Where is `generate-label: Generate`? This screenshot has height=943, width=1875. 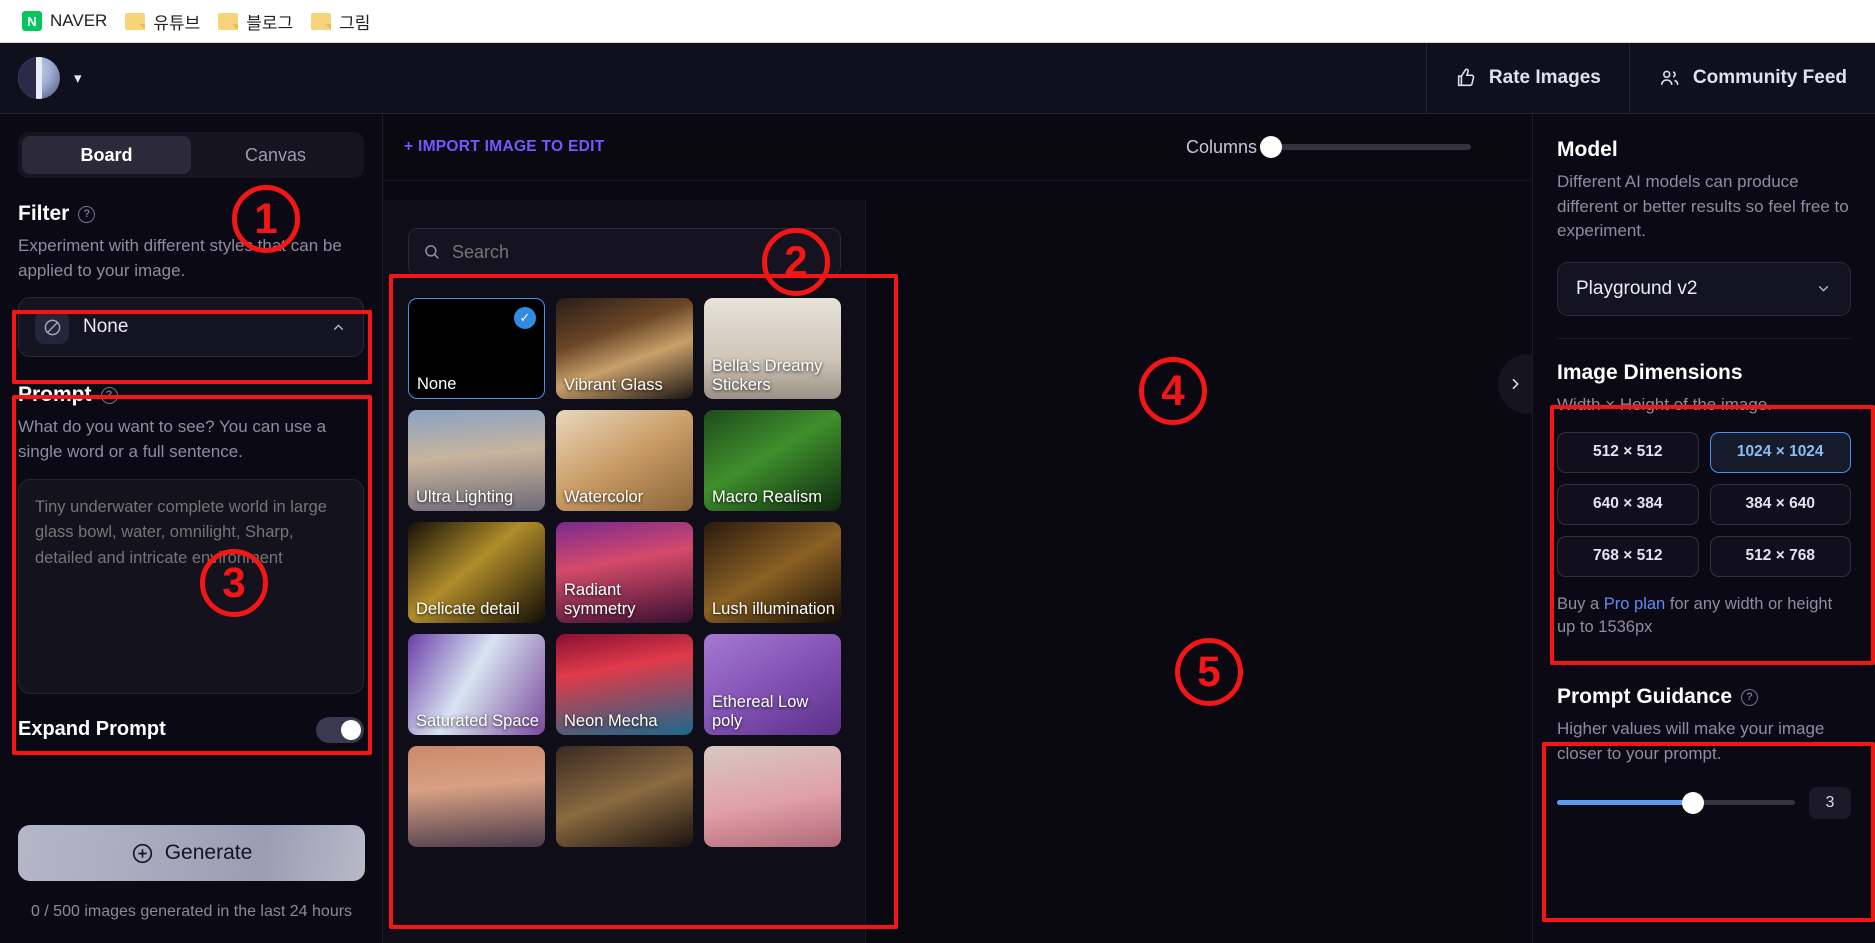
generate-label: Generate is located at coordinates (208, 852).